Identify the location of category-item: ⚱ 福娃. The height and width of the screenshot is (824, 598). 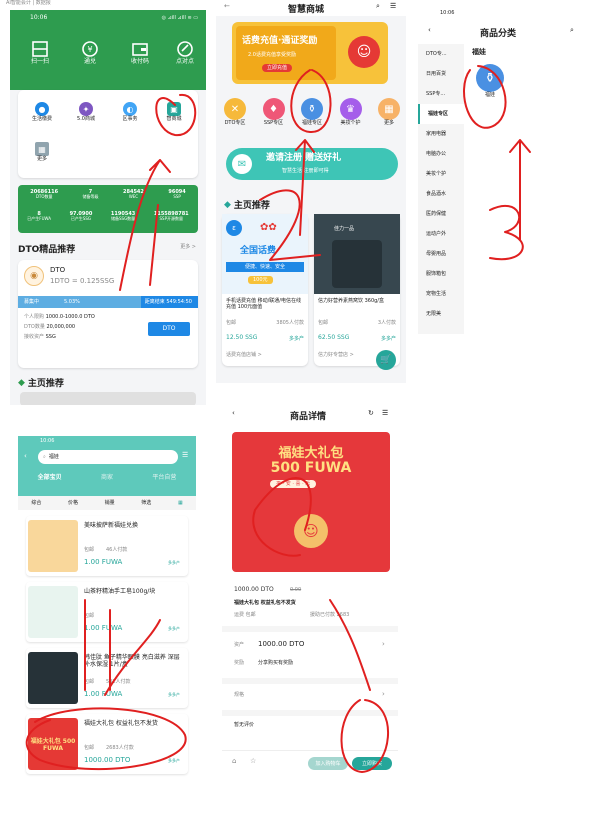
(490, 81).